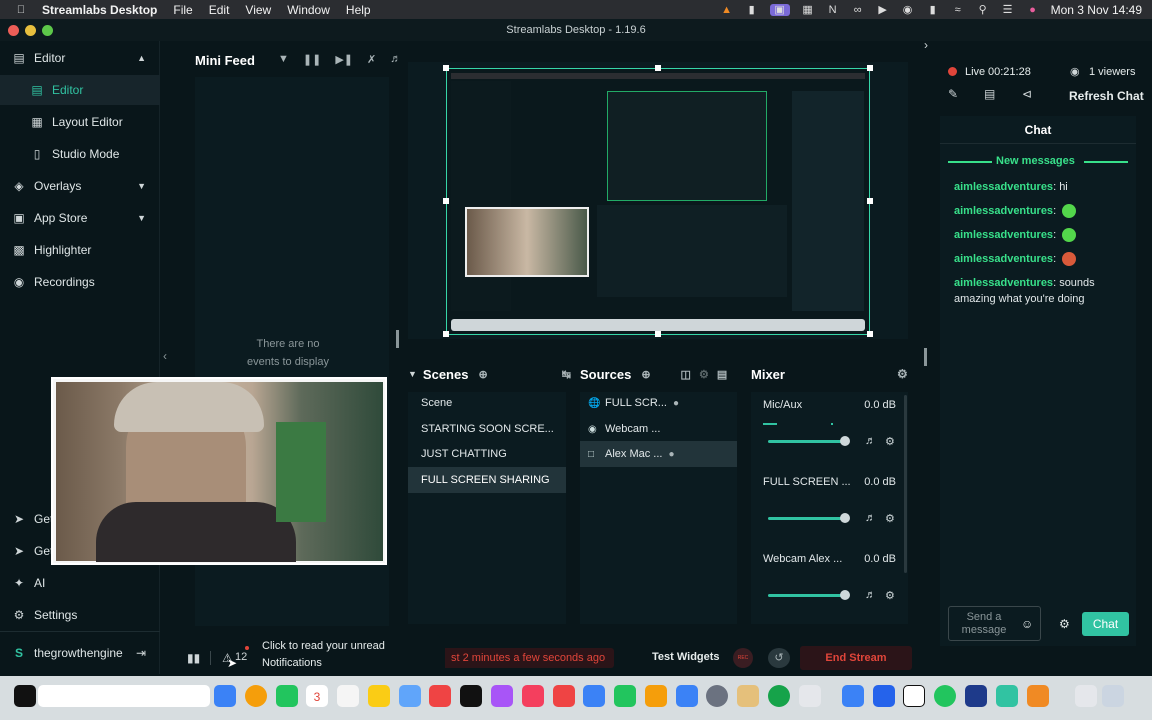 This screenshot has width=1152, height=720. I want to click on stats-icon, so click(810, 696).